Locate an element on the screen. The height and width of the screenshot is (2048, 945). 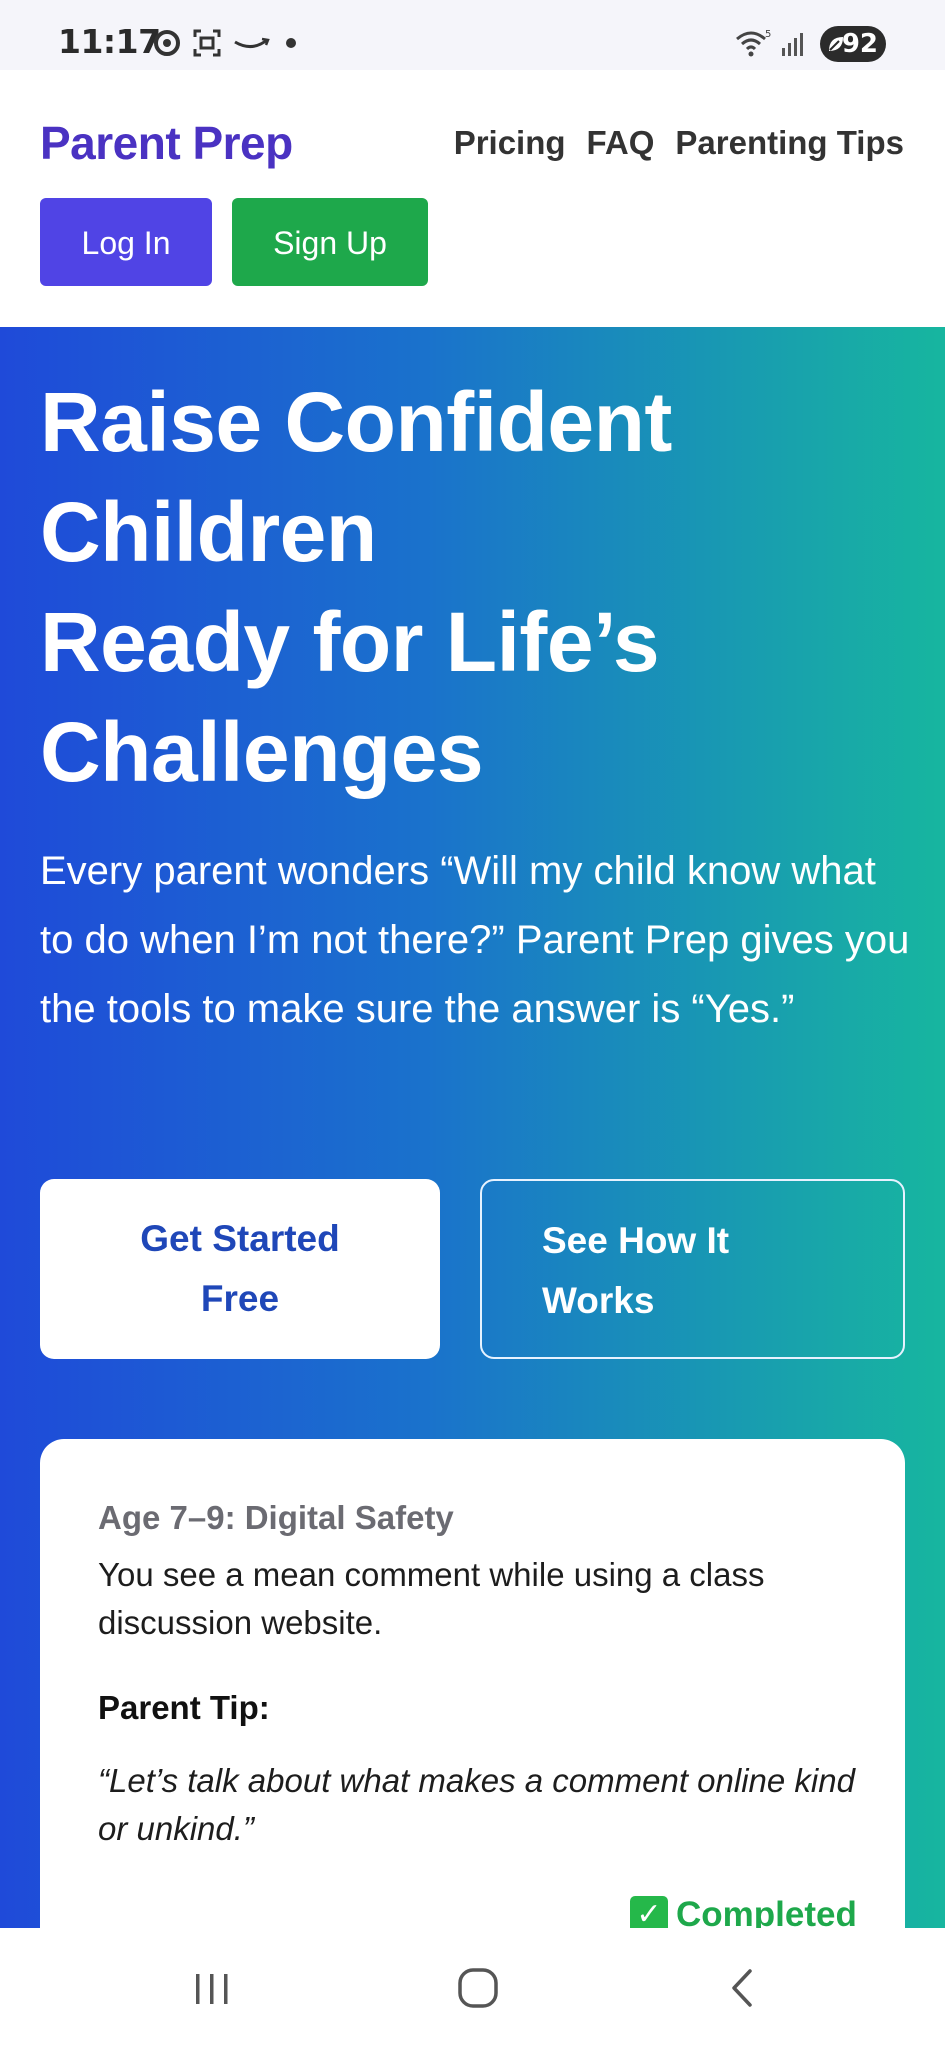
card-tip-label: Parent Tip: is located at coordinates (184, 1707).